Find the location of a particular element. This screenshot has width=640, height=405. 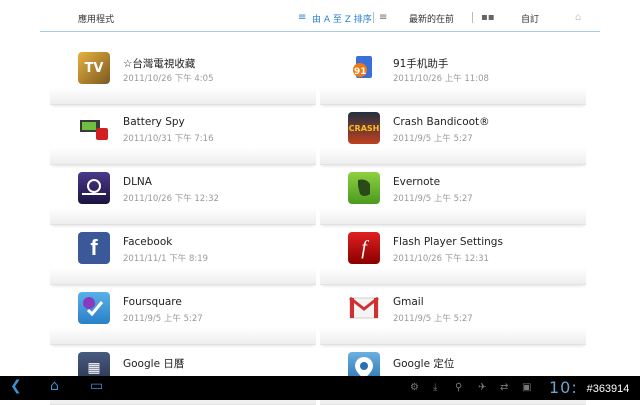

app-name: ☆台灣電視收藏 is located at coordinates (159, 64).